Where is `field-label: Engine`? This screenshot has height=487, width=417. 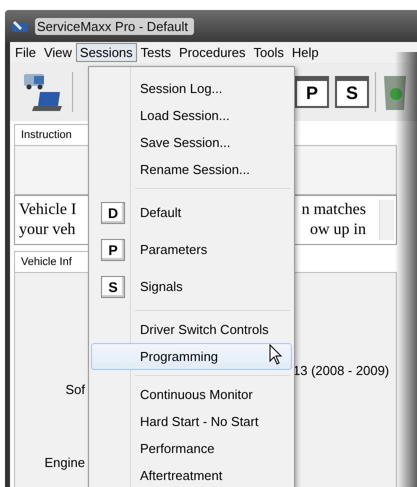
field-label: Engine is located at coordinates (64, 462).